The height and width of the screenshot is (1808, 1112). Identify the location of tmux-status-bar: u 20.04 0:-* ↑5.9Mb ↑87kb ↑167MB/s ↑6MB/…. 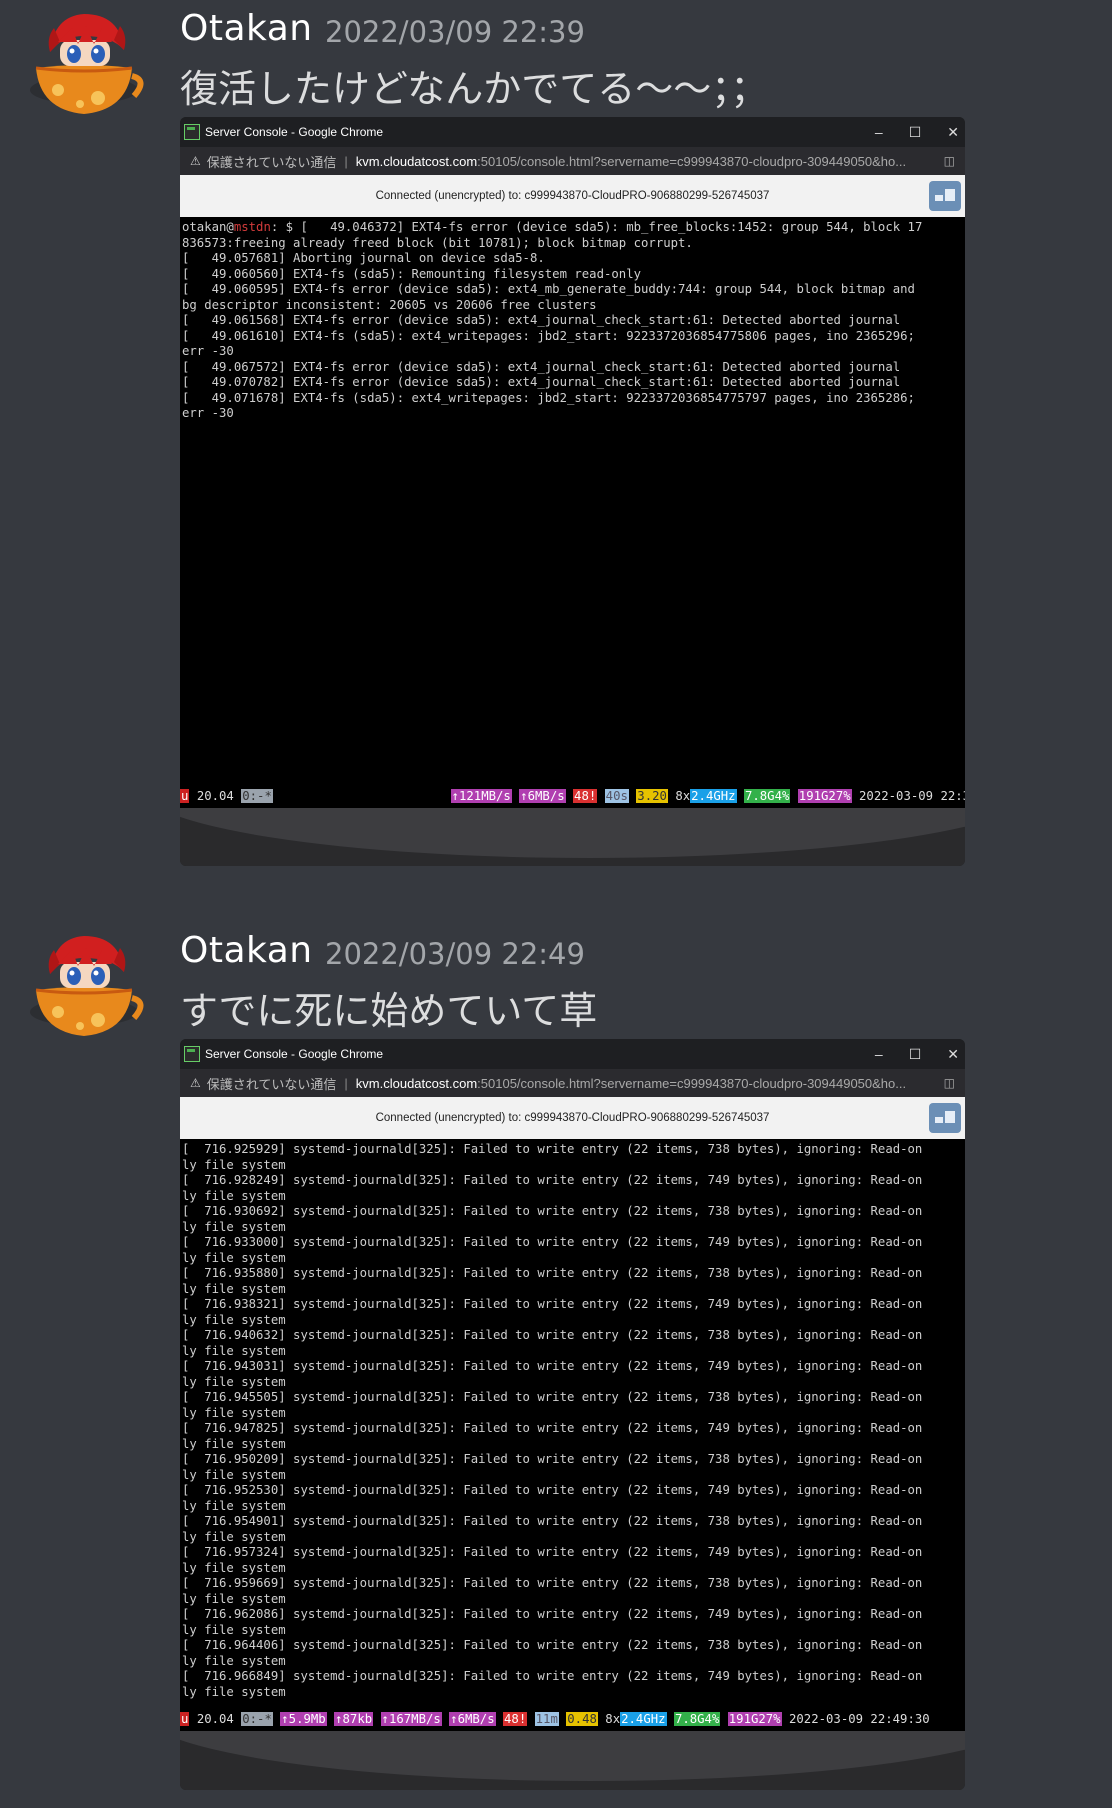
(572, 1719).